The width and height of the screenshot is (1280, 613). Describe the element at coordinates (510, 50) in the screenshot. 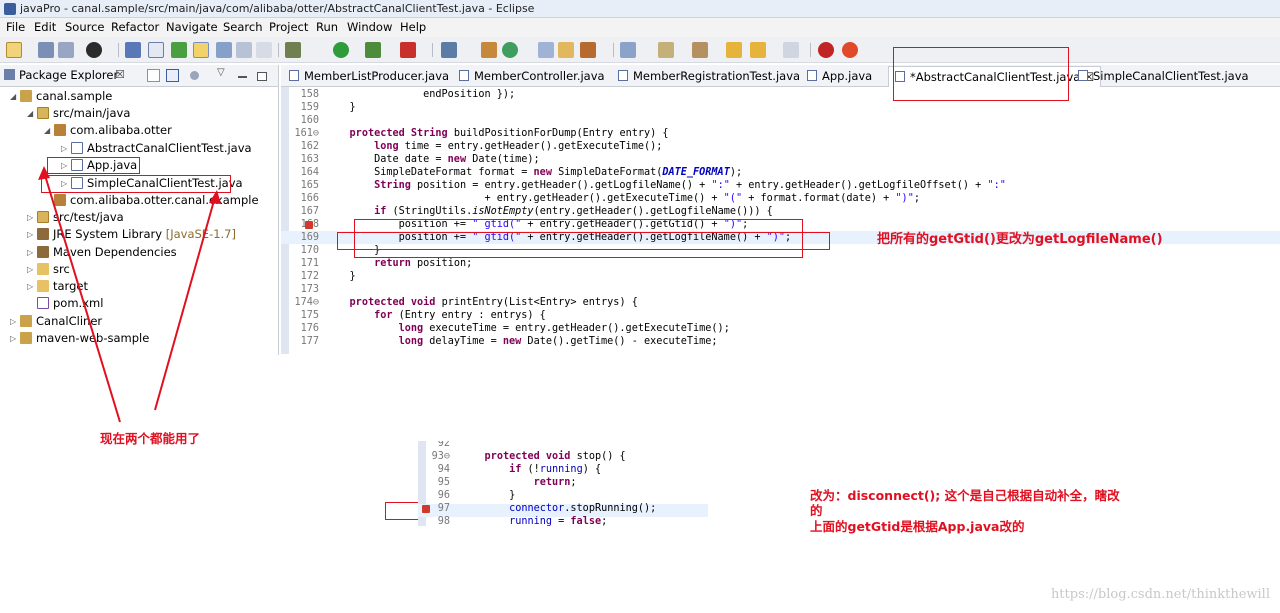

I see `new-class-icon` at that location.